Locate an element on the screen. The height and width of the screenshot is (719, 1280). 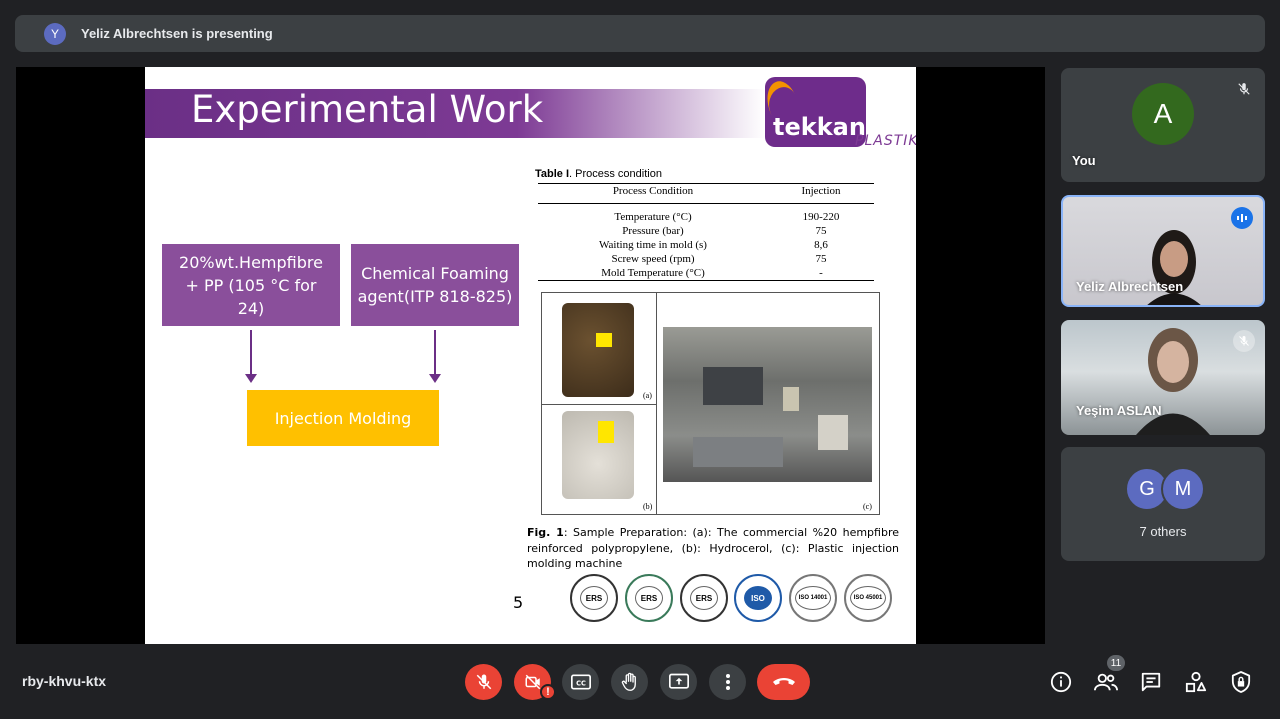
closed-captions-icon: CC is located at coordinates (580, 682).